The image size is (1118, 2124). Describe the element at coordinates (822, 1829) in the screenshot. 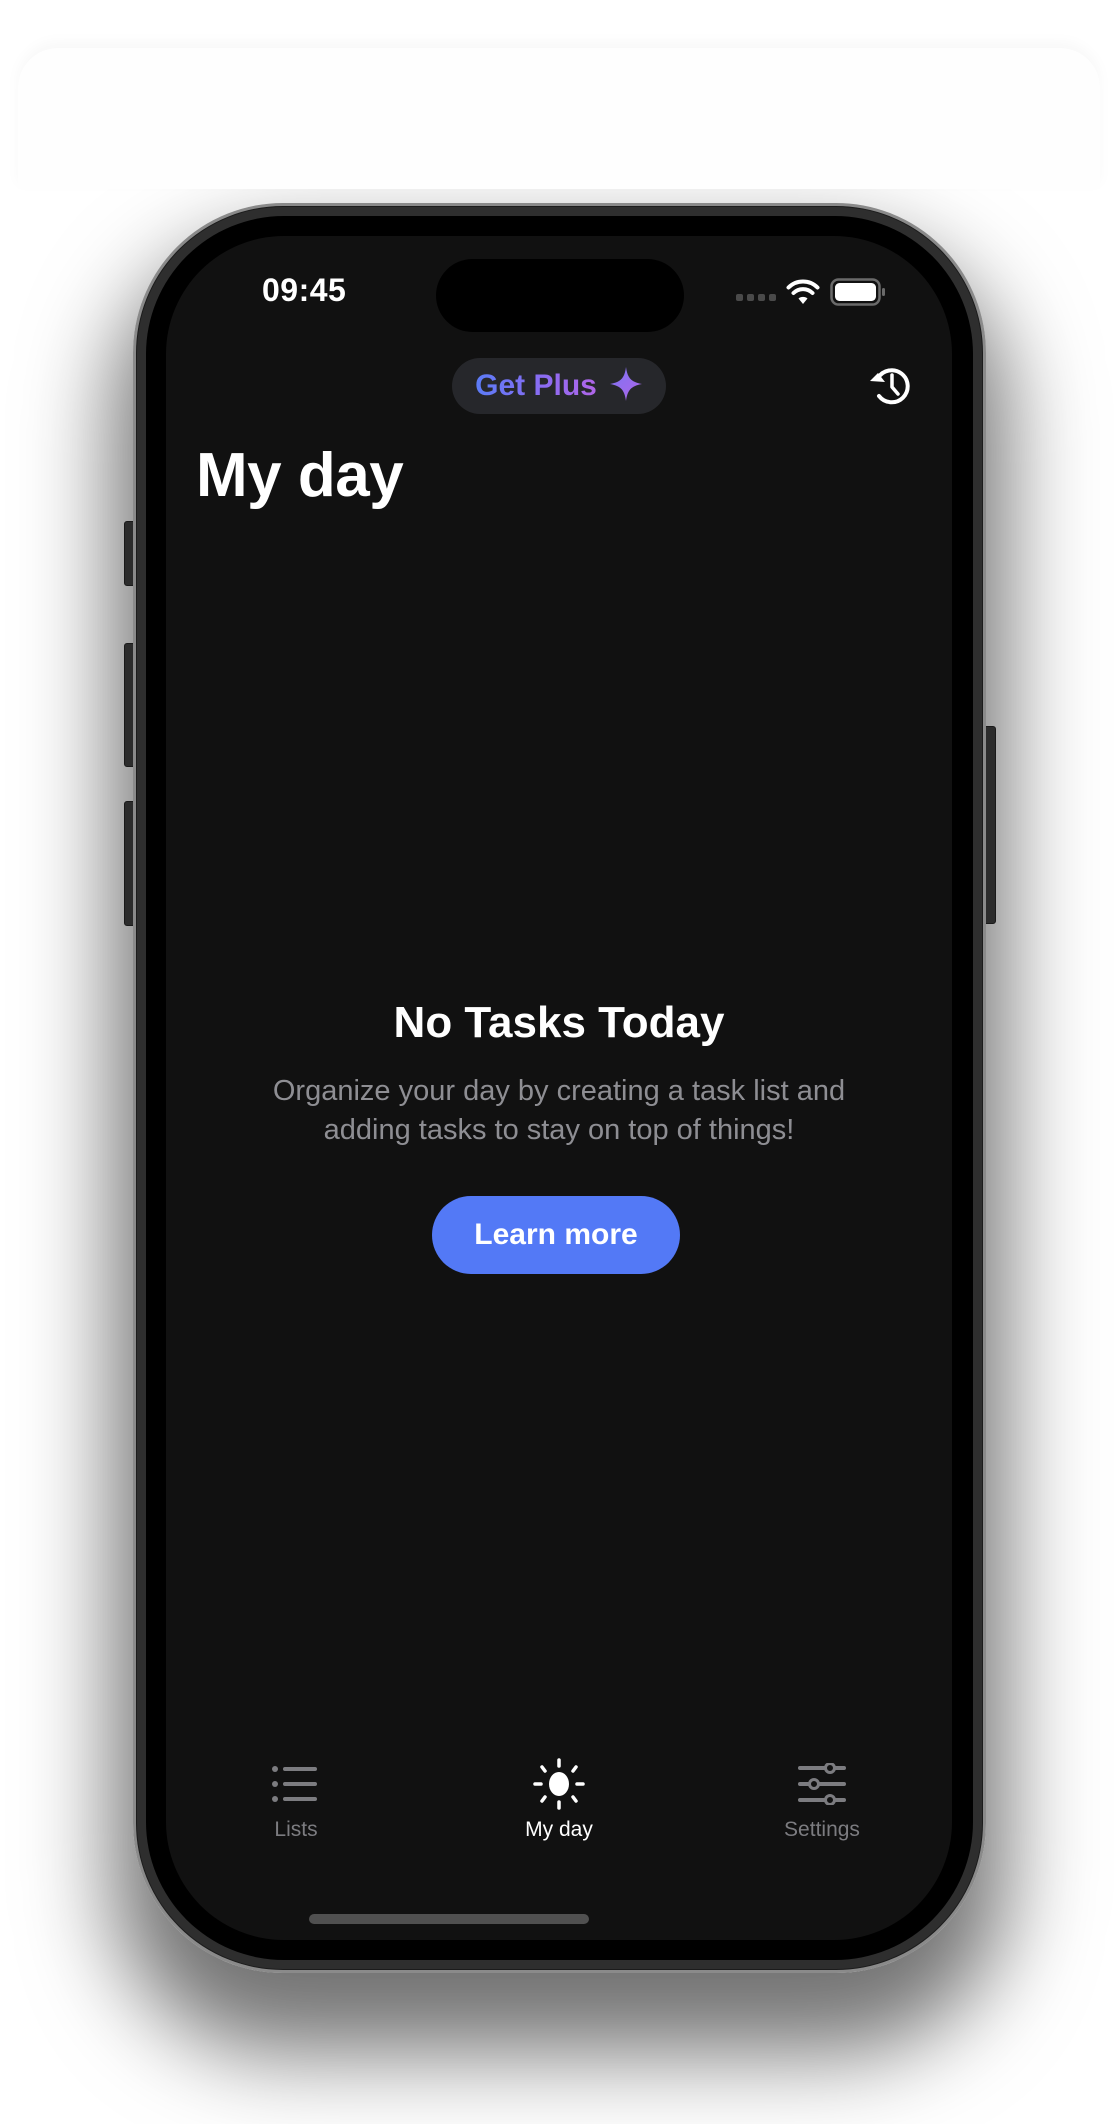

I see `tab-label: Settings` at that location.